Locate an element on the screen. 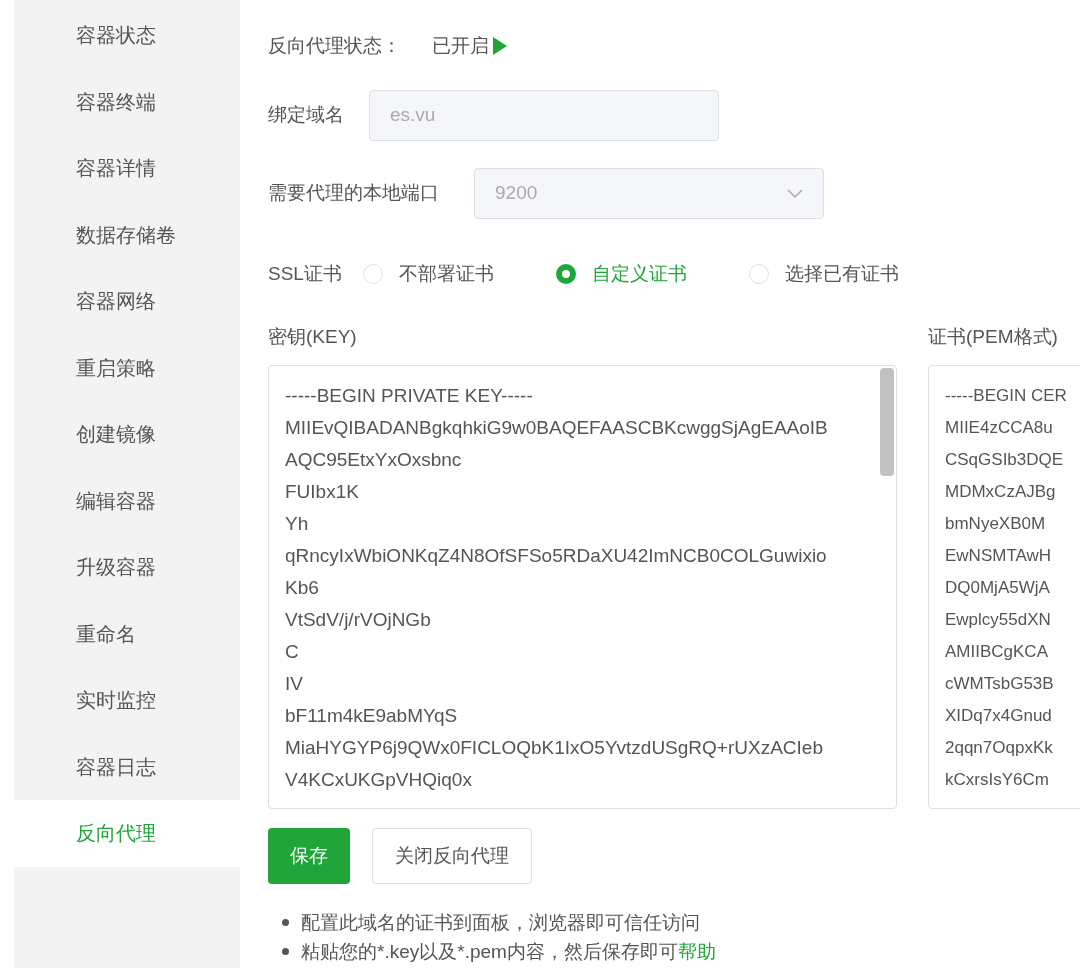  scrollbar-thumb is located at coordinates (887, 422).